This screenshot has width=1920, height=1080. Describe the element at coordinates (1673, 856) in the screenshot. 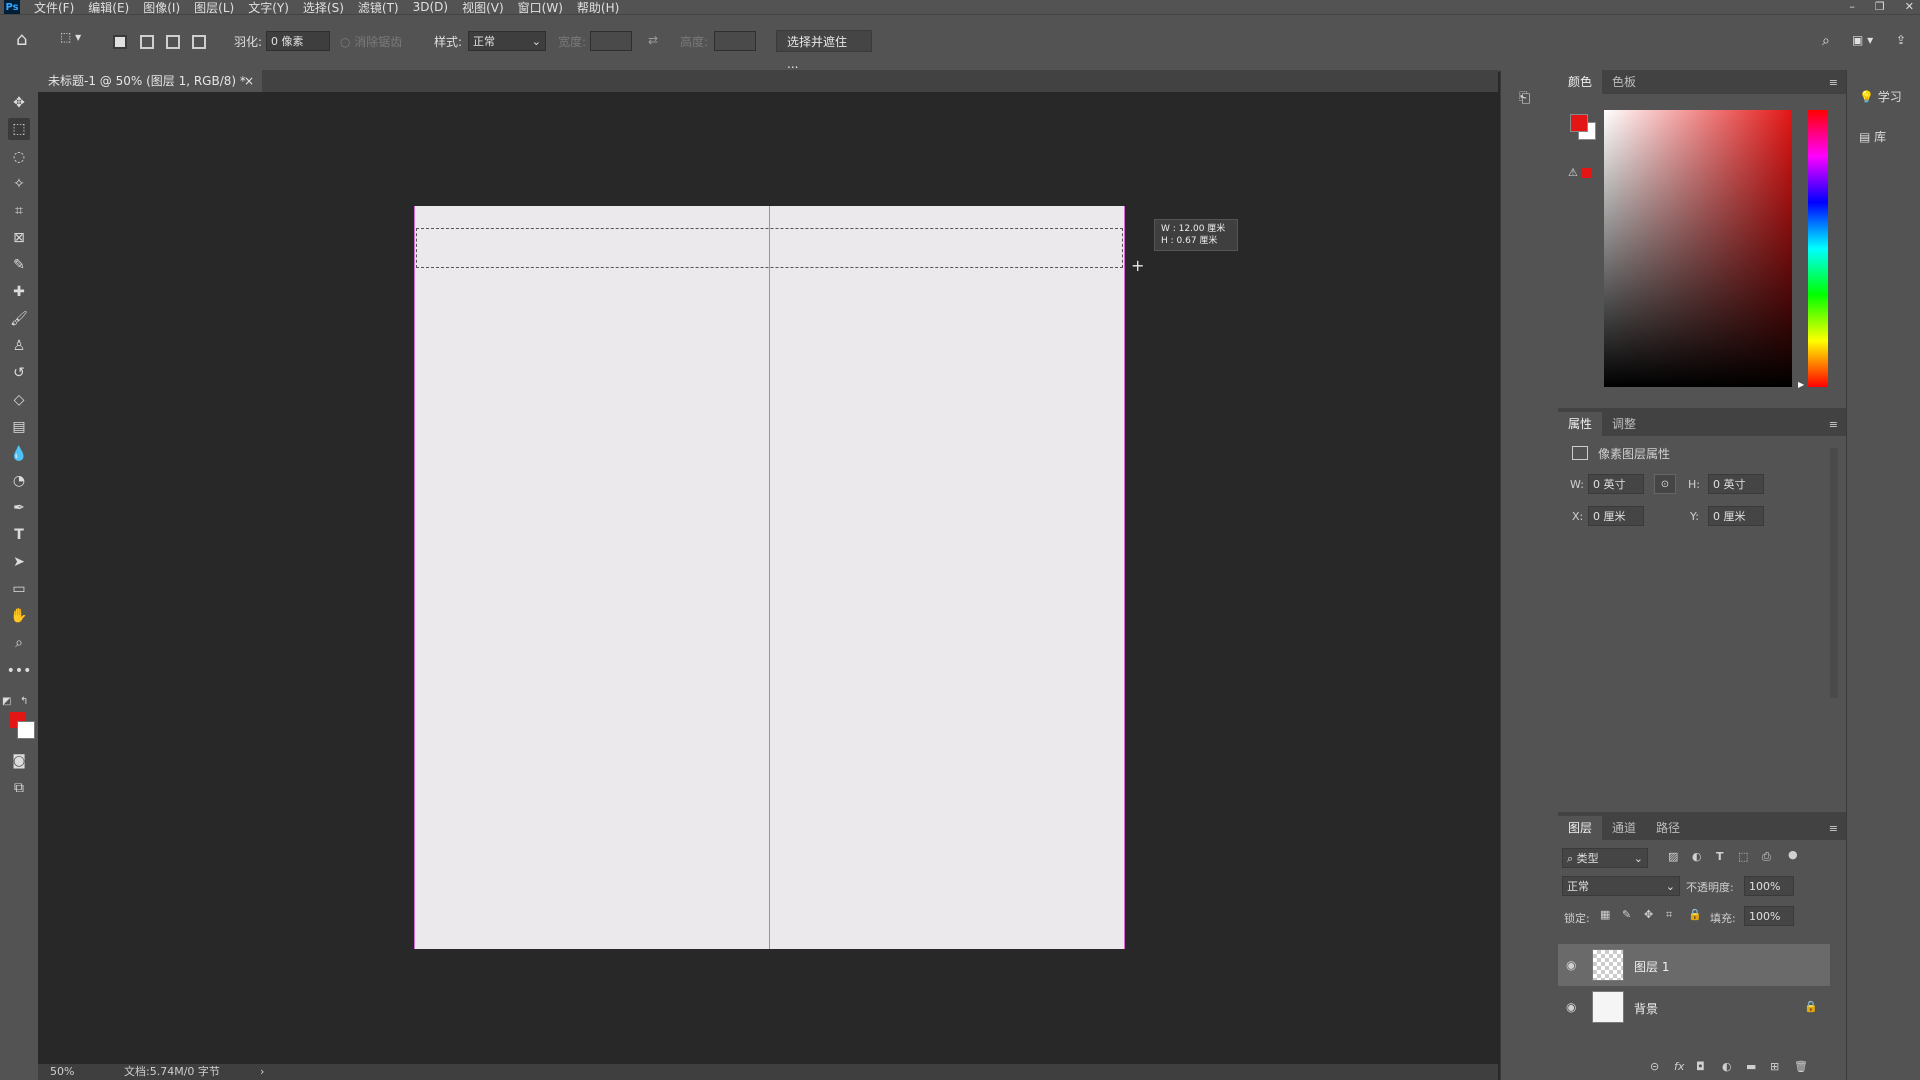

I see `filter-pixel-icon: ▨` at that location.